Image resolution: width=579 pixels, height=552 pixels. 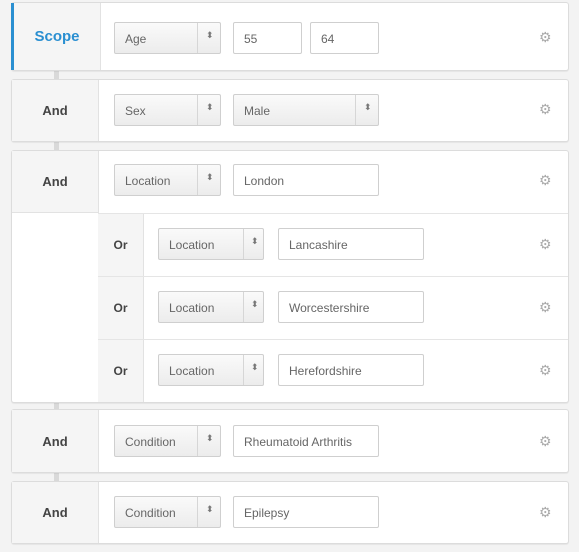 I want to click on or-row: Or Location ⬍ Worcestershire ⚙, so click(x=333, y=307).